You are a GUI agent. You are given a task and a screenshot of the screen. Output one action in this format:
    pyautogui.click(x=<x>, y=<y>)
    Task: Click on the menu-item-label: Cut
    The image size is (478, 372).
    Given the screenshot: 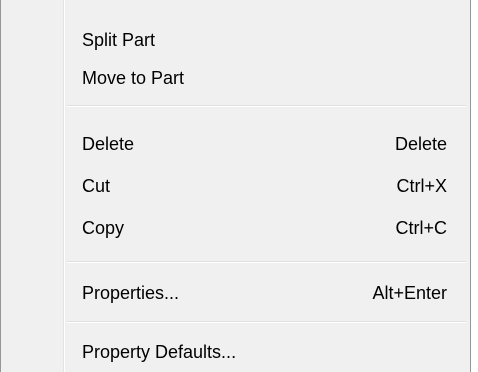 What is the action you would take?
    pyautogui.click(x=96, y=186)
    